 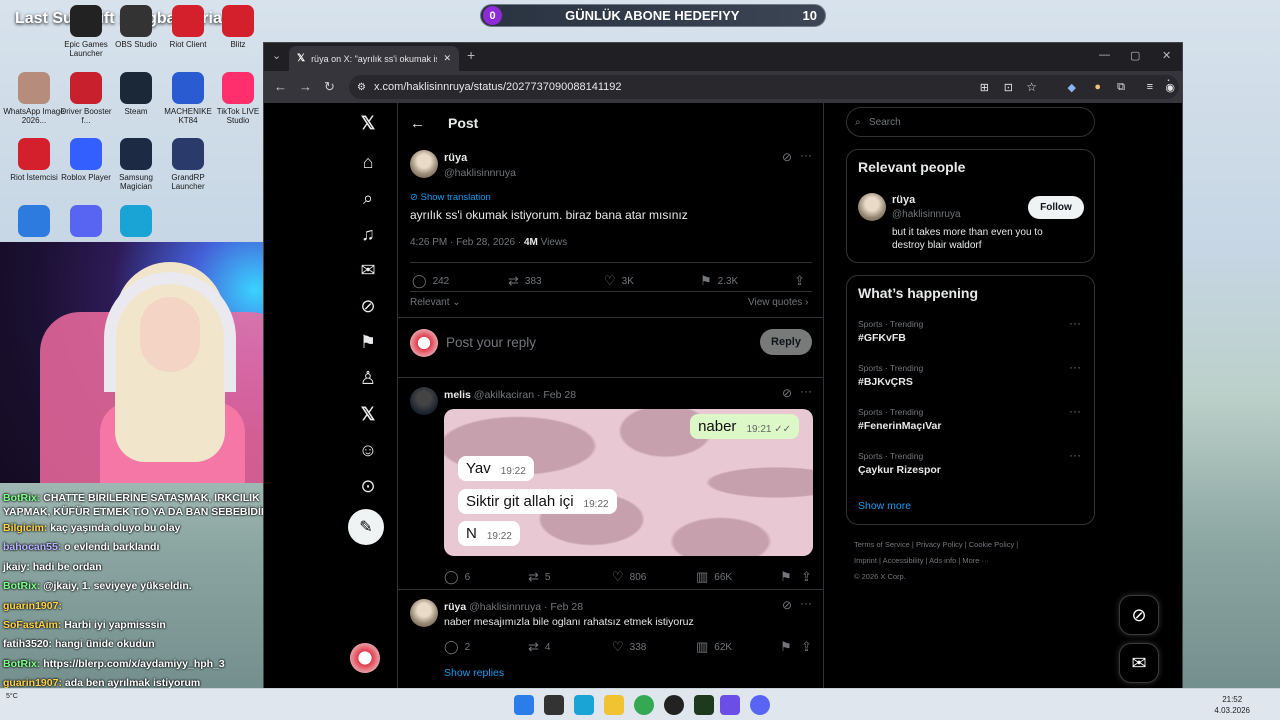 I want to click on messages-mail-icon: ✉, so click(x=368, y=270).